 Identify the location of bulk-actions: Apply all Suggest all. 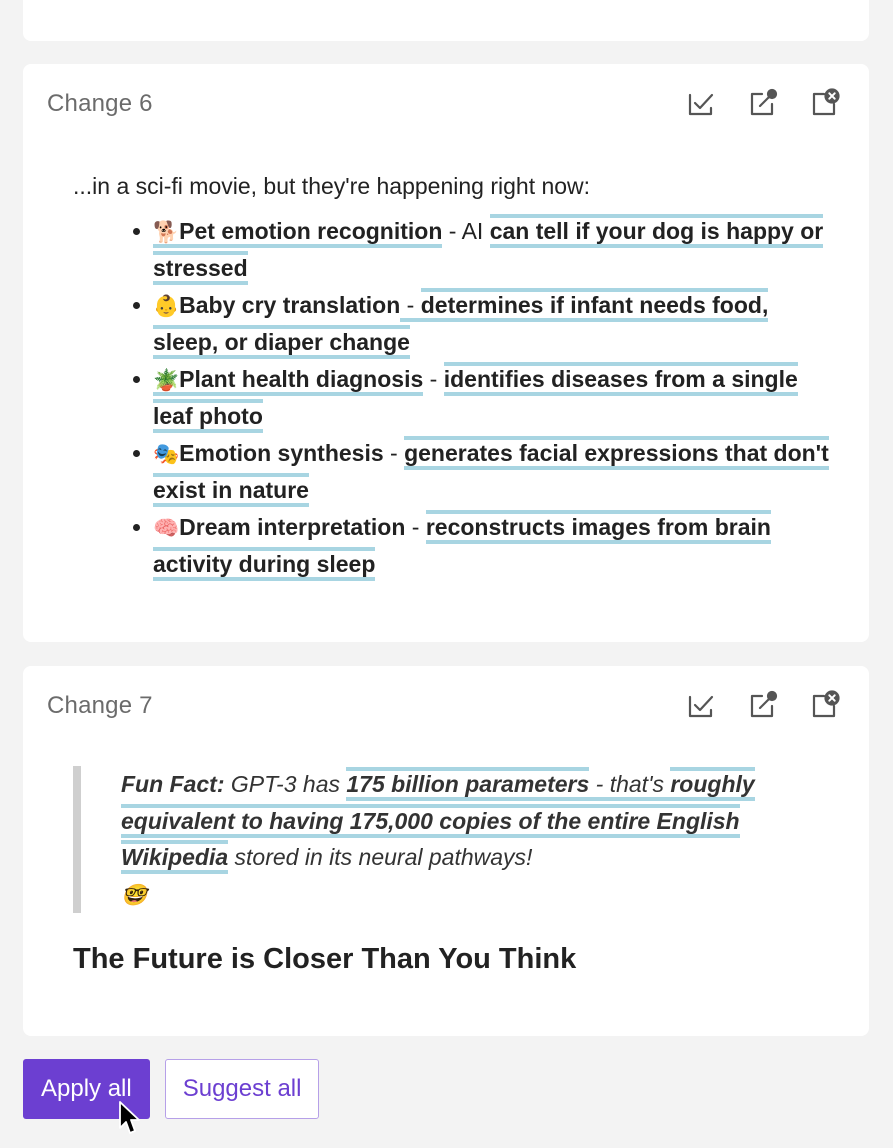
(171, 1089).